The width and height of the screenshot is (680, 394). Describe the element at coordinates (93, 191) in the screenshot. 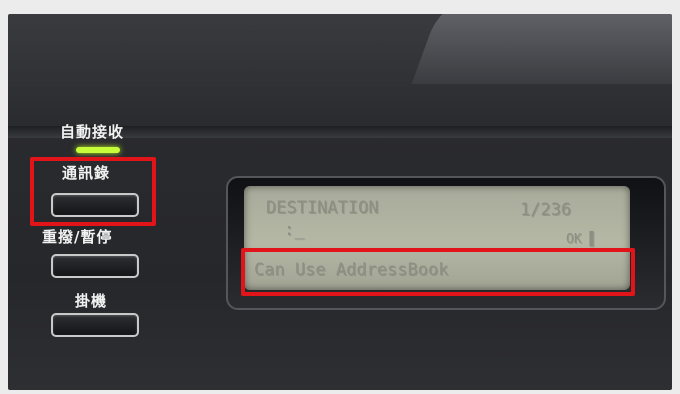

I see `address-book-highlight` at that location.